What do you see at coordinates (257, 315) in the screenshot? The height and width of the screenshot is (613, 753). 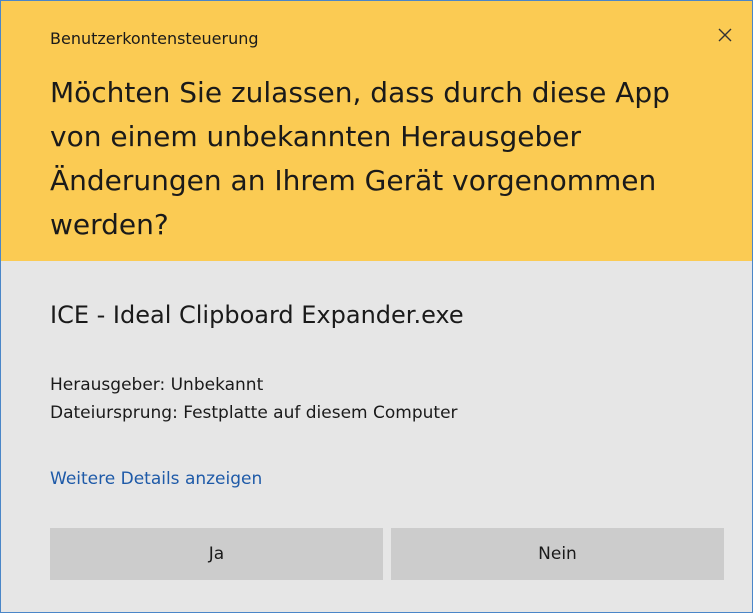 I see `app-name: ICE - Ideal Clipboard Expander.exe` at bounding box center [257, 315].